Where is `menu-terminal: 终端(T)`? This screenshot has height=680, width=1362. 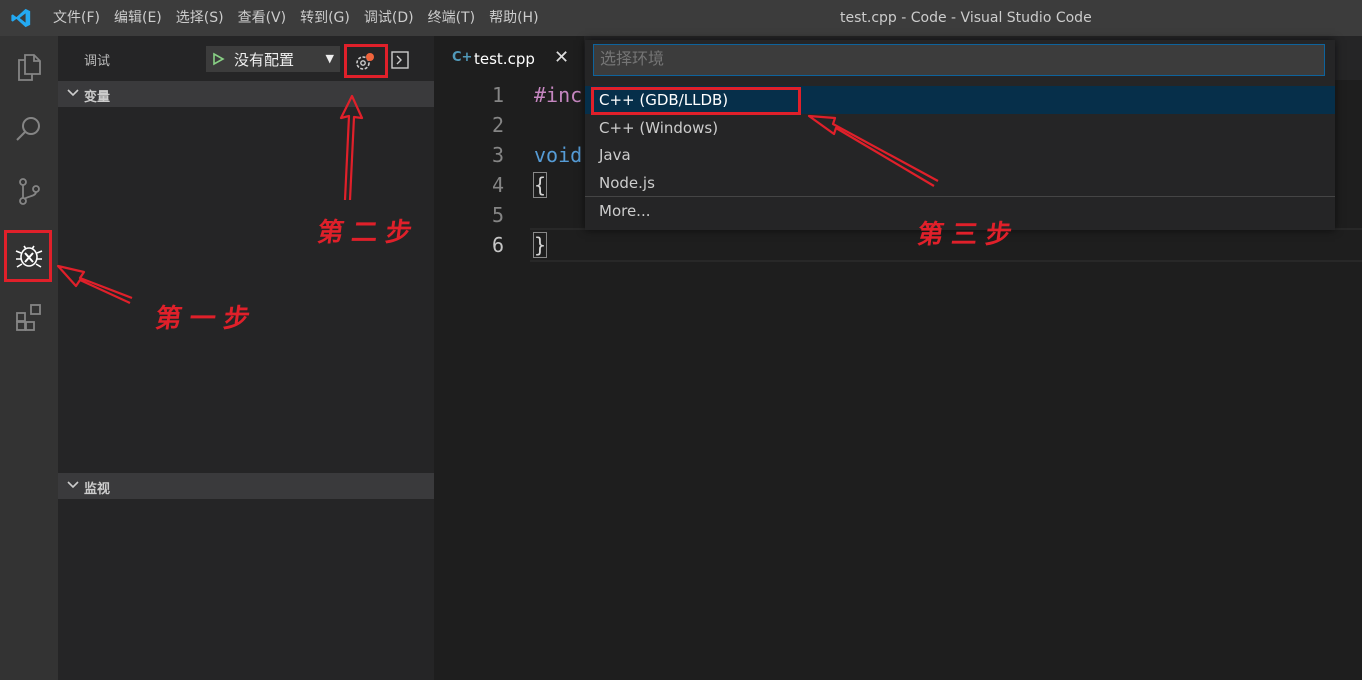
menu-terminal: 终端(T) is located at coordinates (451, 18).